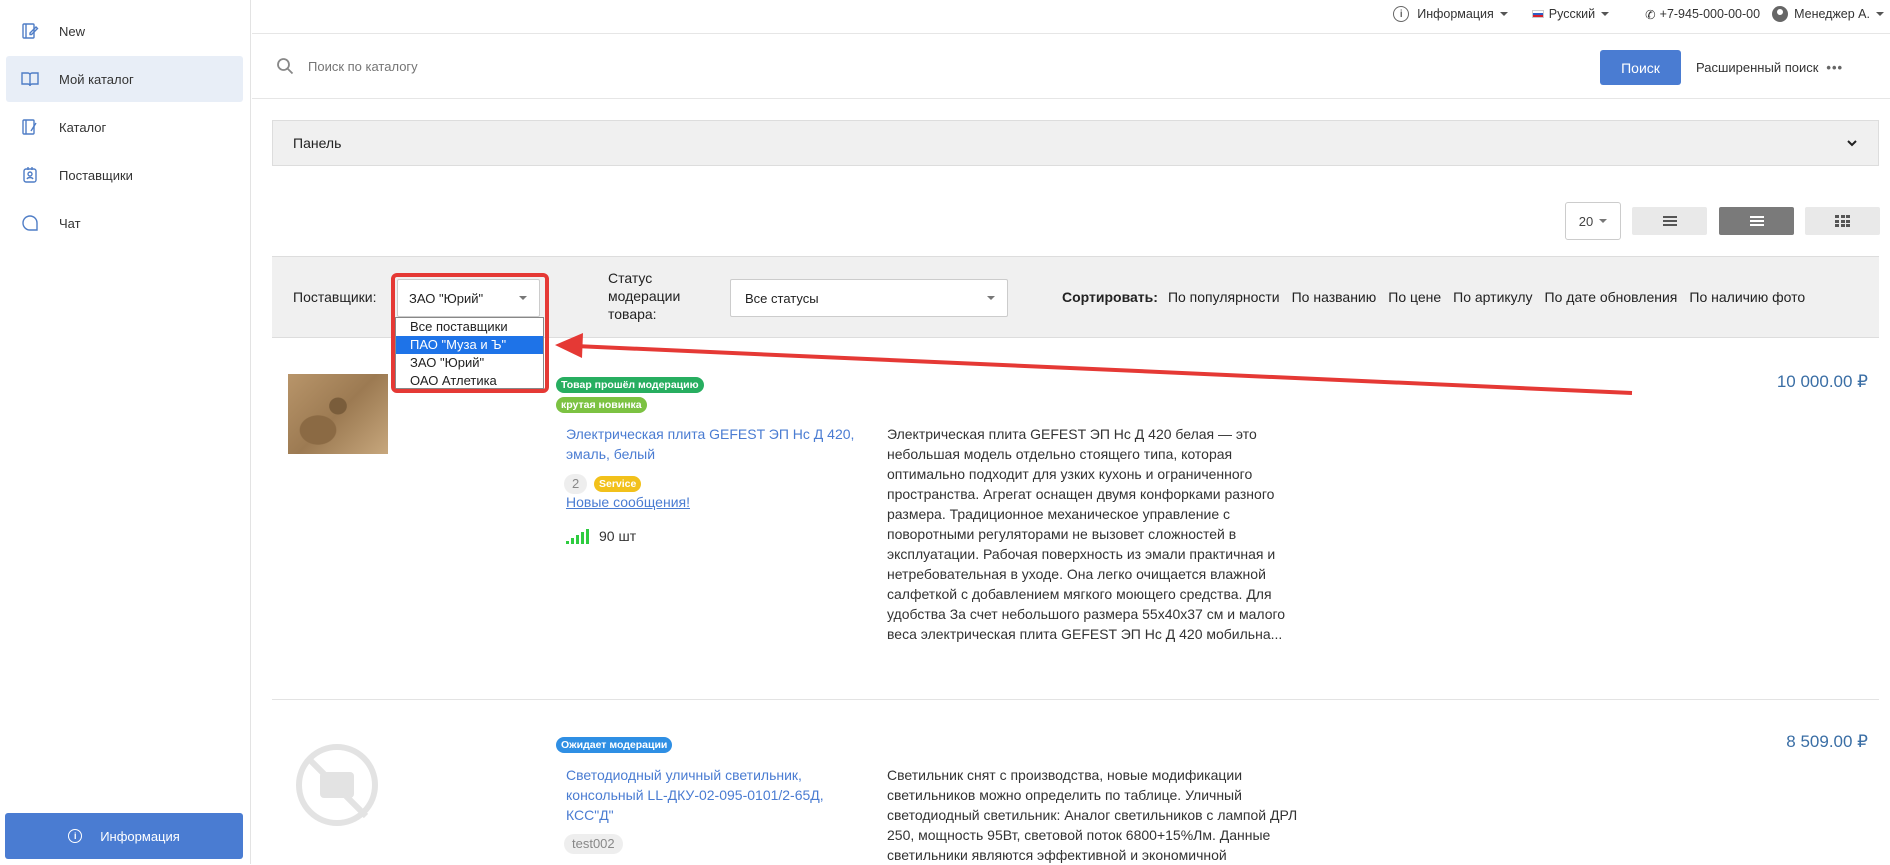  I want to click on sort-by-name: По названию, so click(1334, 297).